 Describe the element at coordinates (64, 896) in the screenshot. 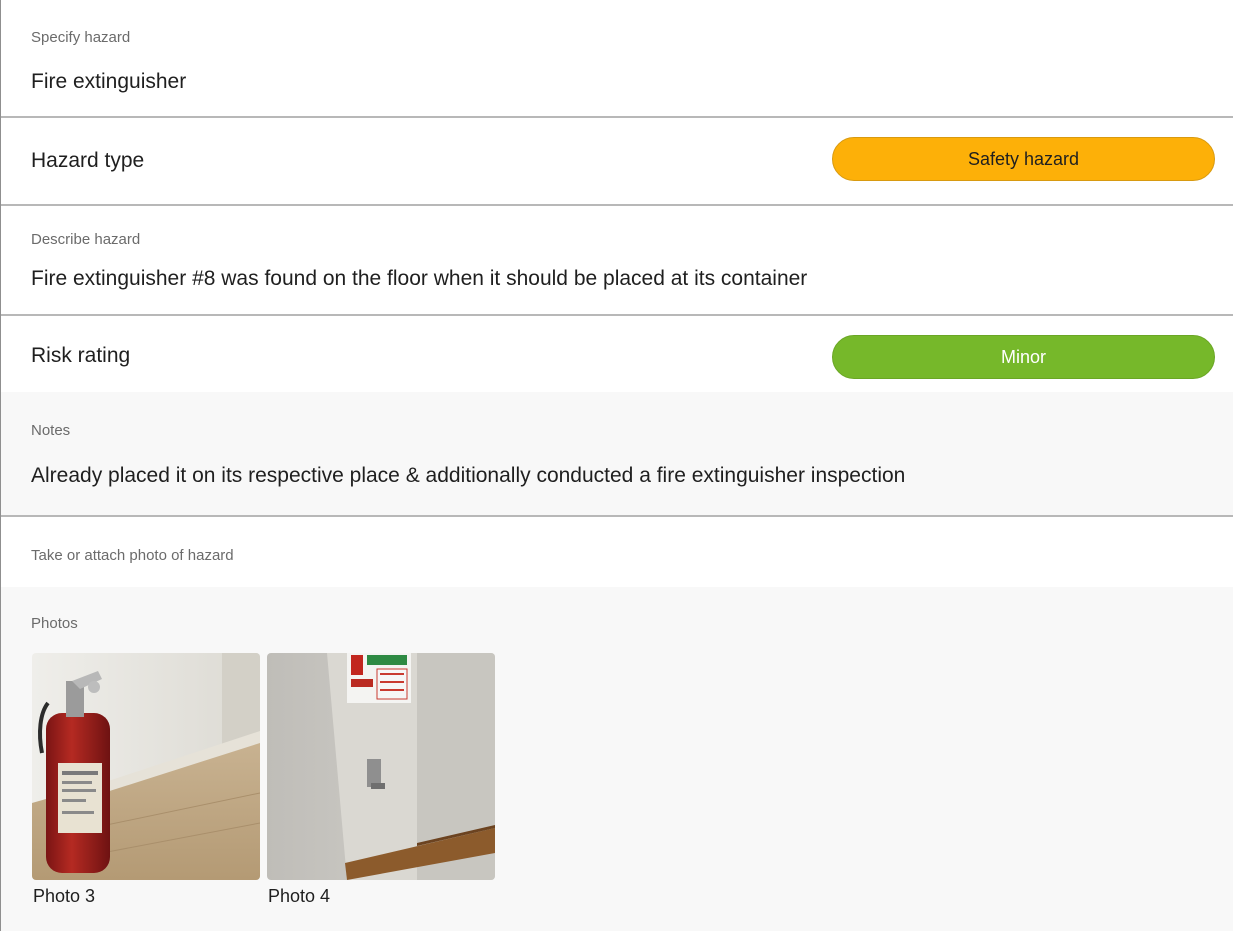

I see `photo-caption: Photo 3` at that location.